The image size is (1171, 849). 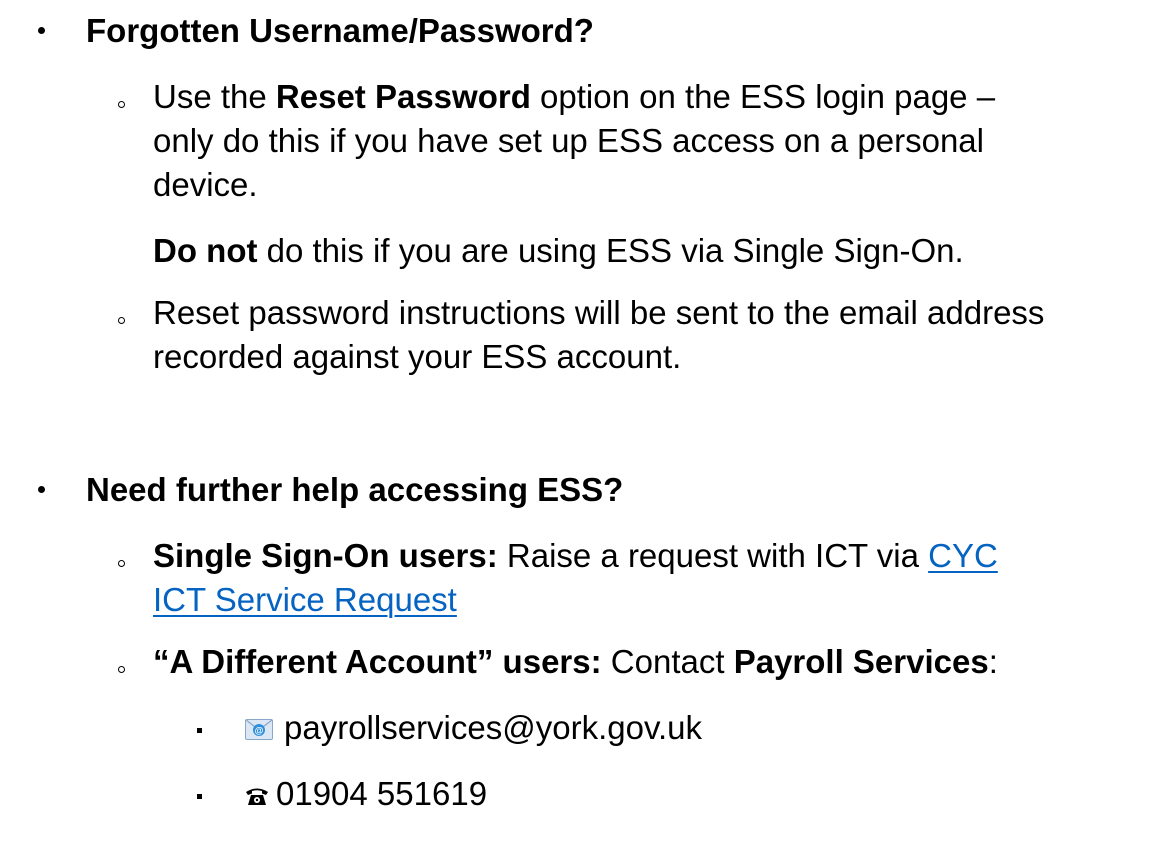 I want to click on payroll-email: payrollservices@york.gov.uk, so click(x=493, y=727).